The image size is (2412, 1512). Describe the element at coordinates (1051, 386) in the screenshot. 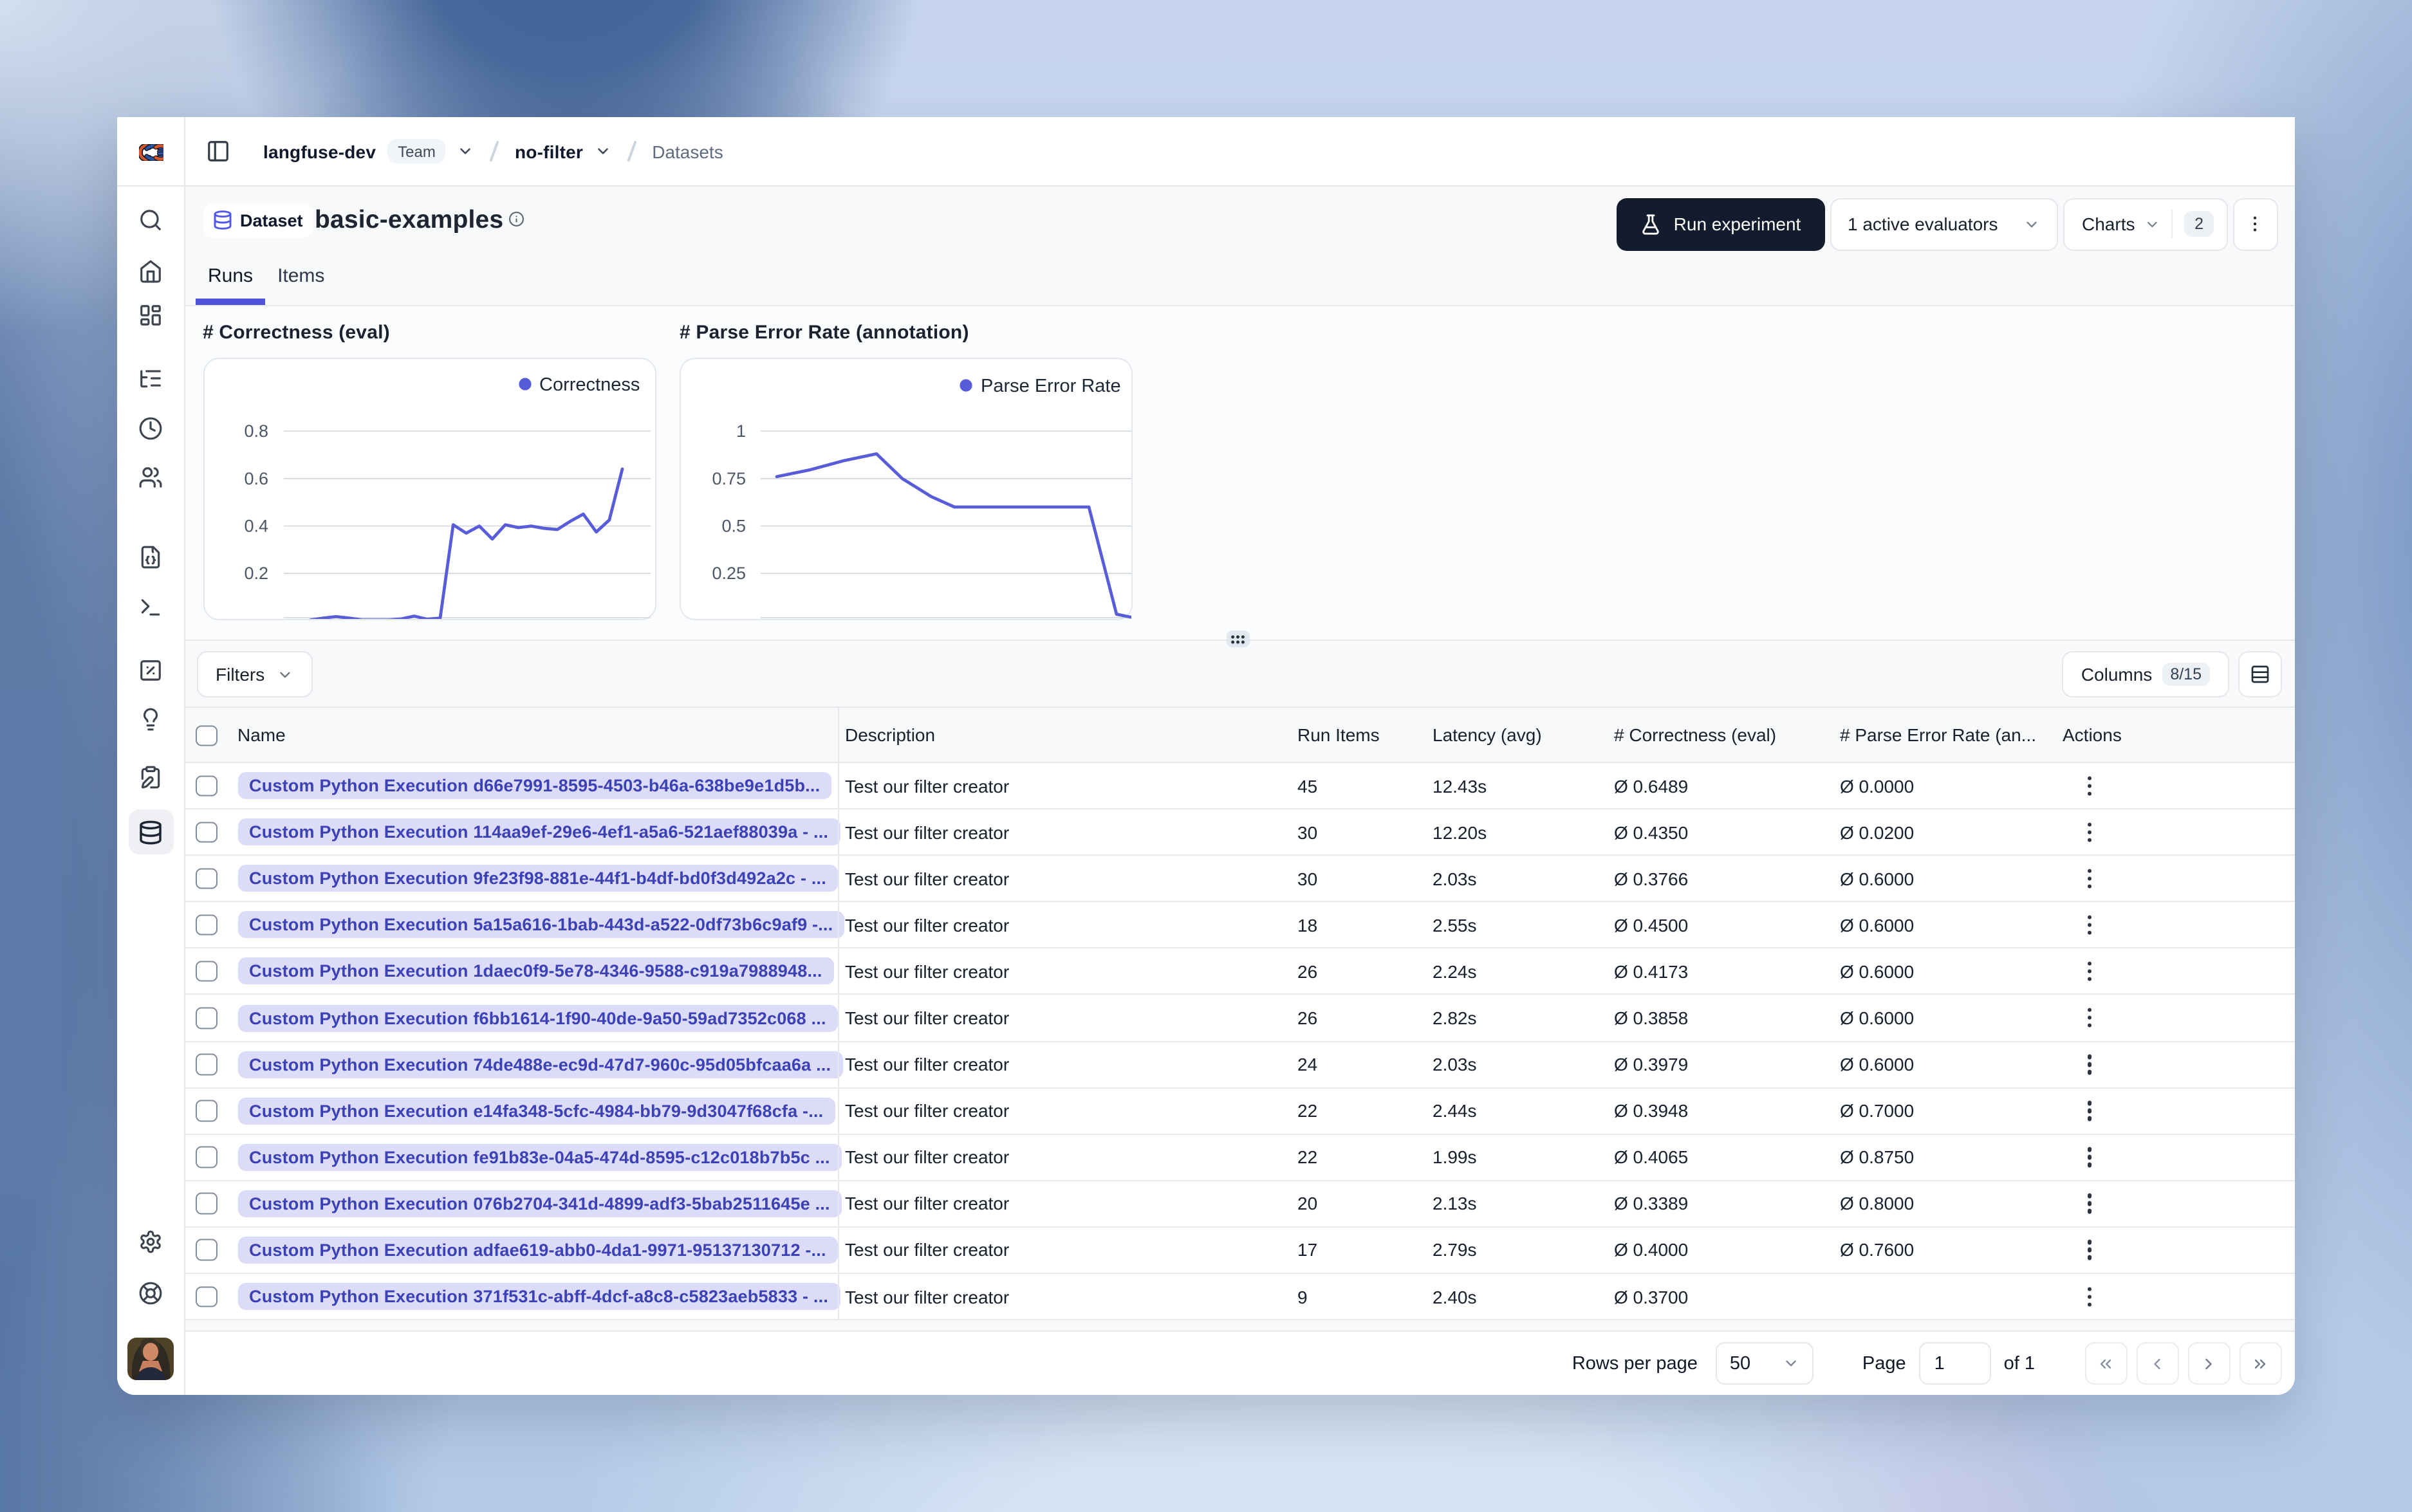

I see `svg-text: Parse Error Rate` at that location.